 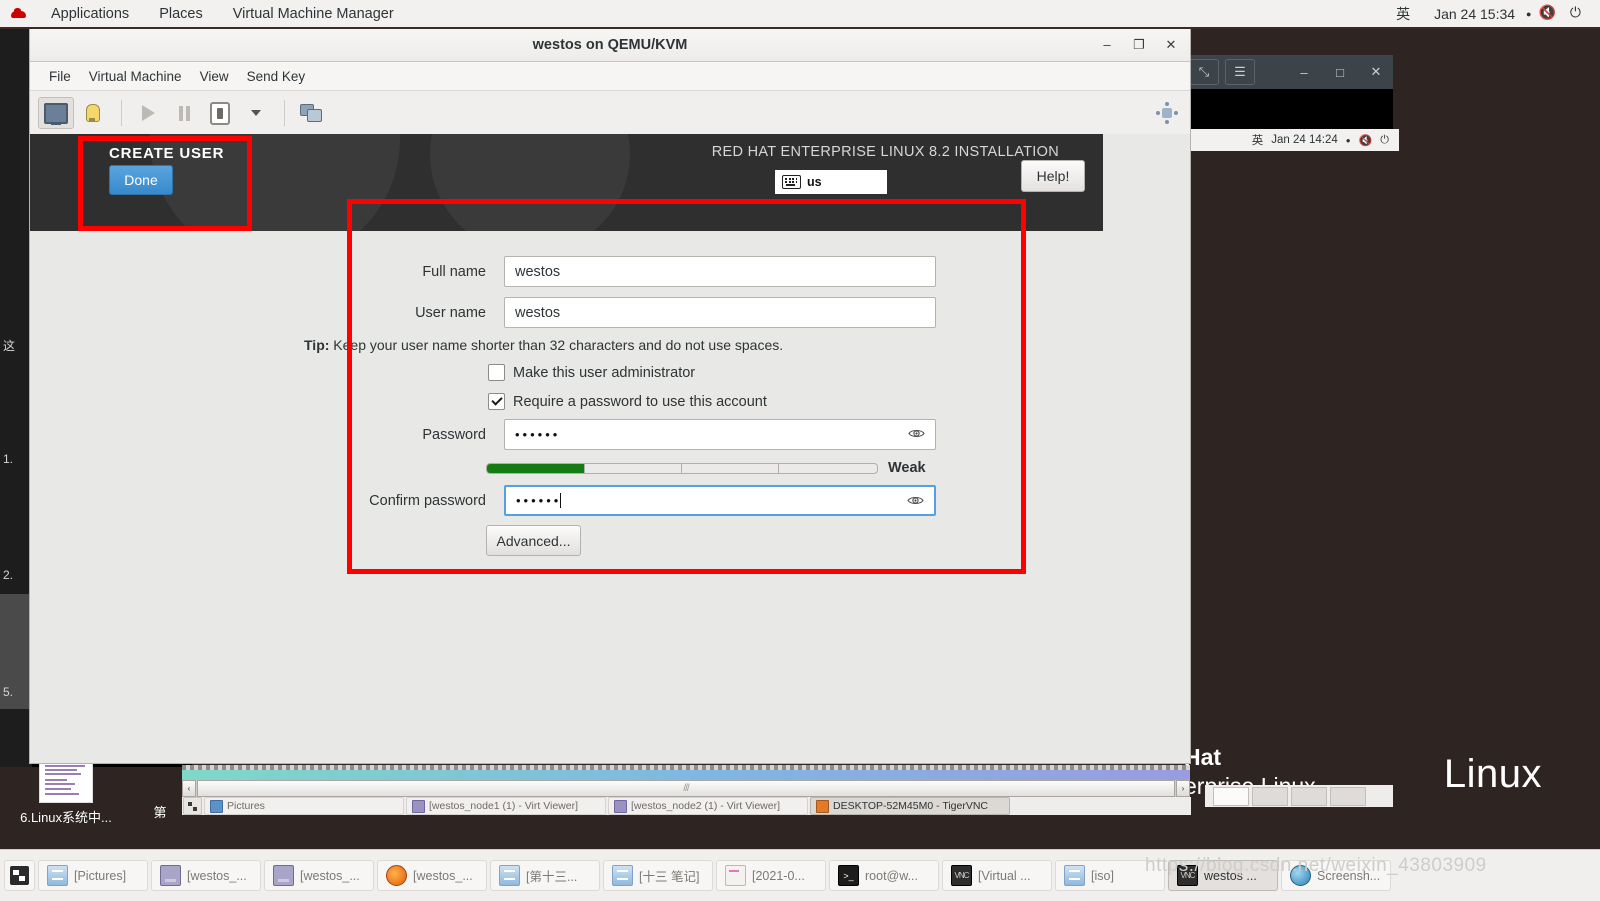 I want to click on horizontal-scrollbar: ‹ /// ›, so click(x=686, y=788).